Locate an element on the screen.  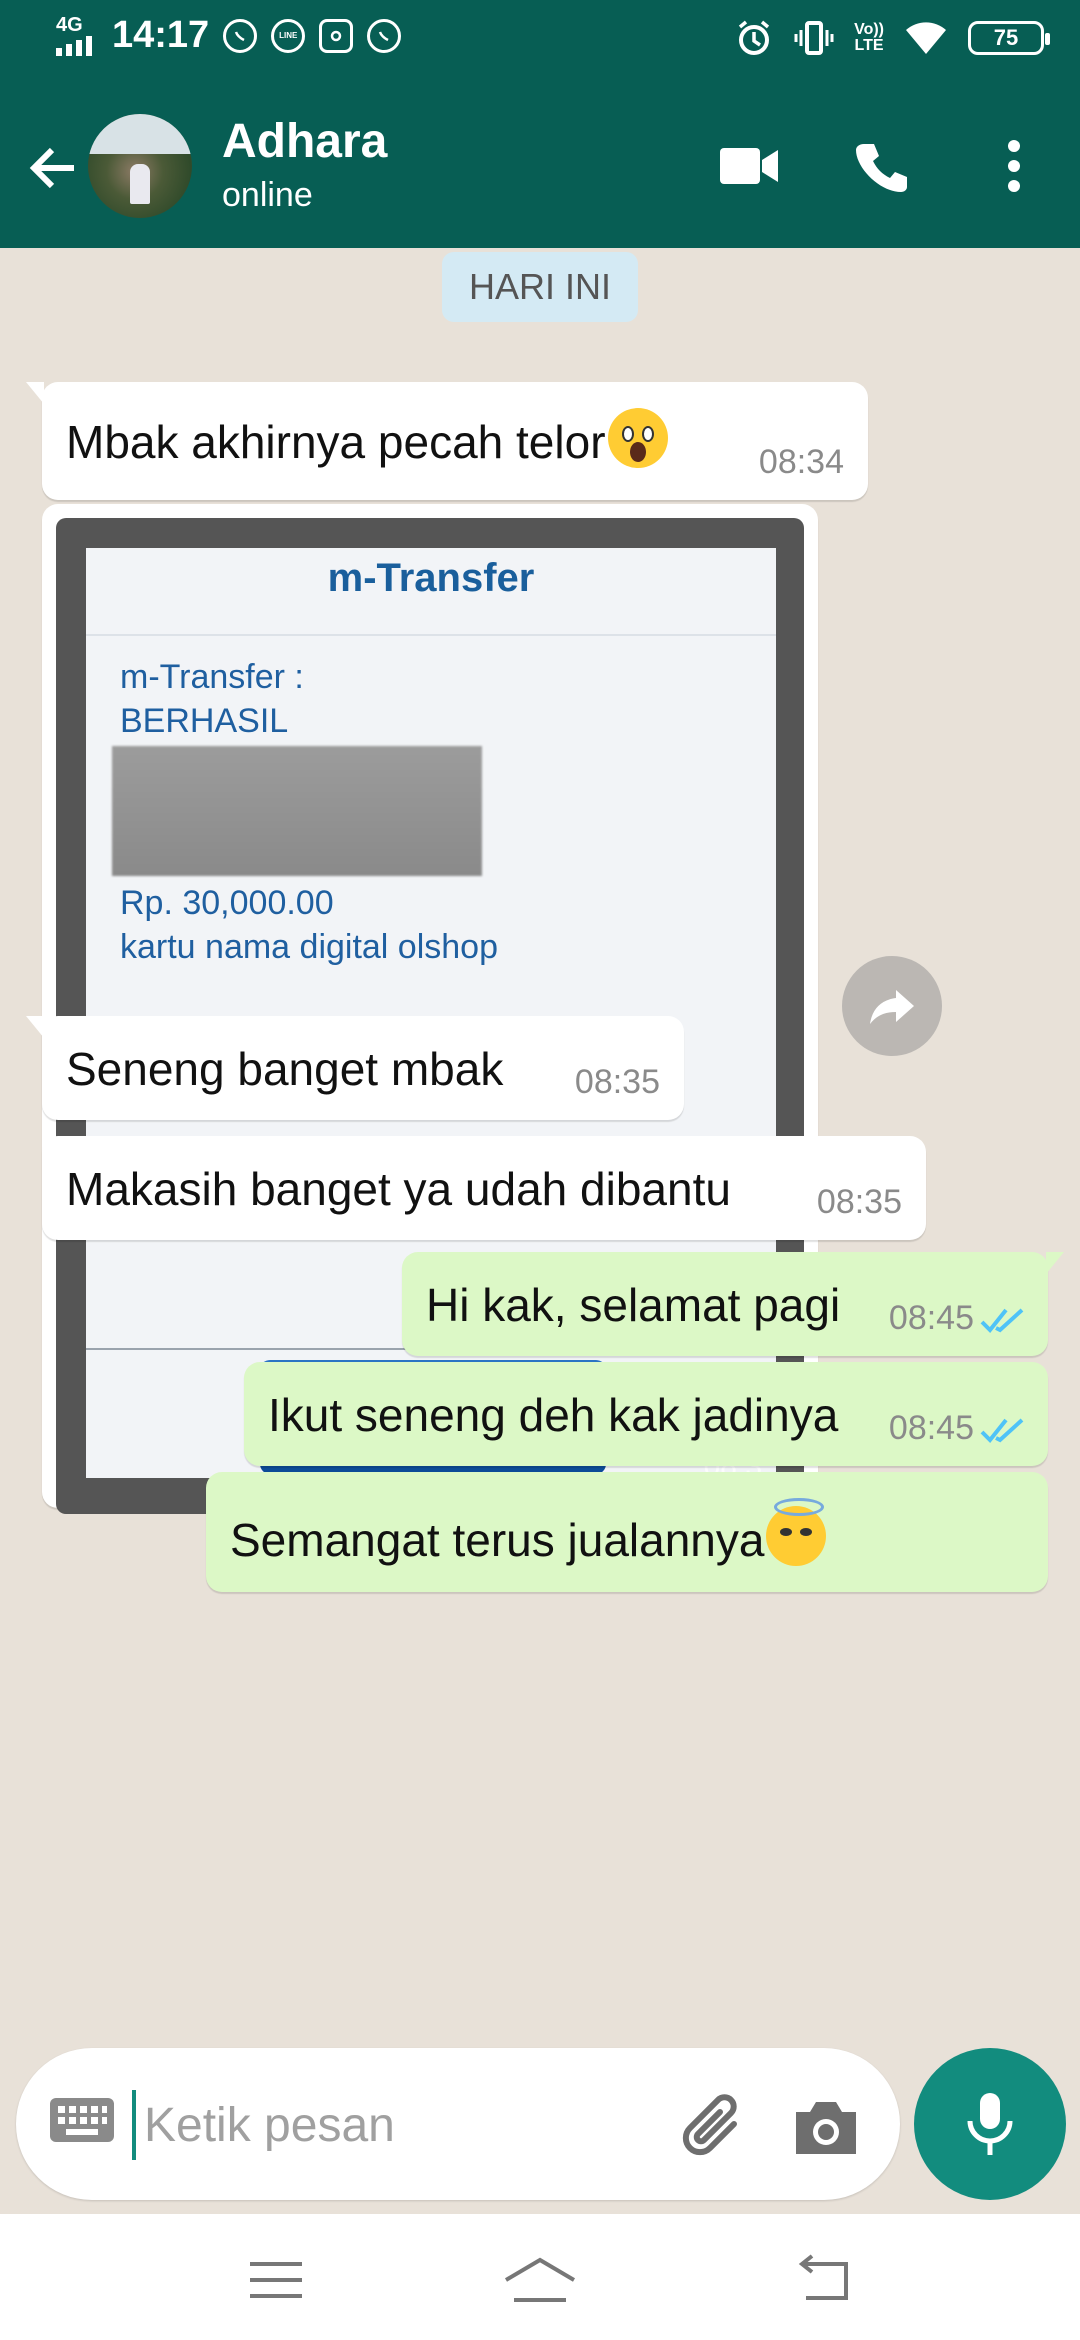
message-outgoing: Hi kak, selamat pagi 08:45 is located at coordinates (733, 1304).